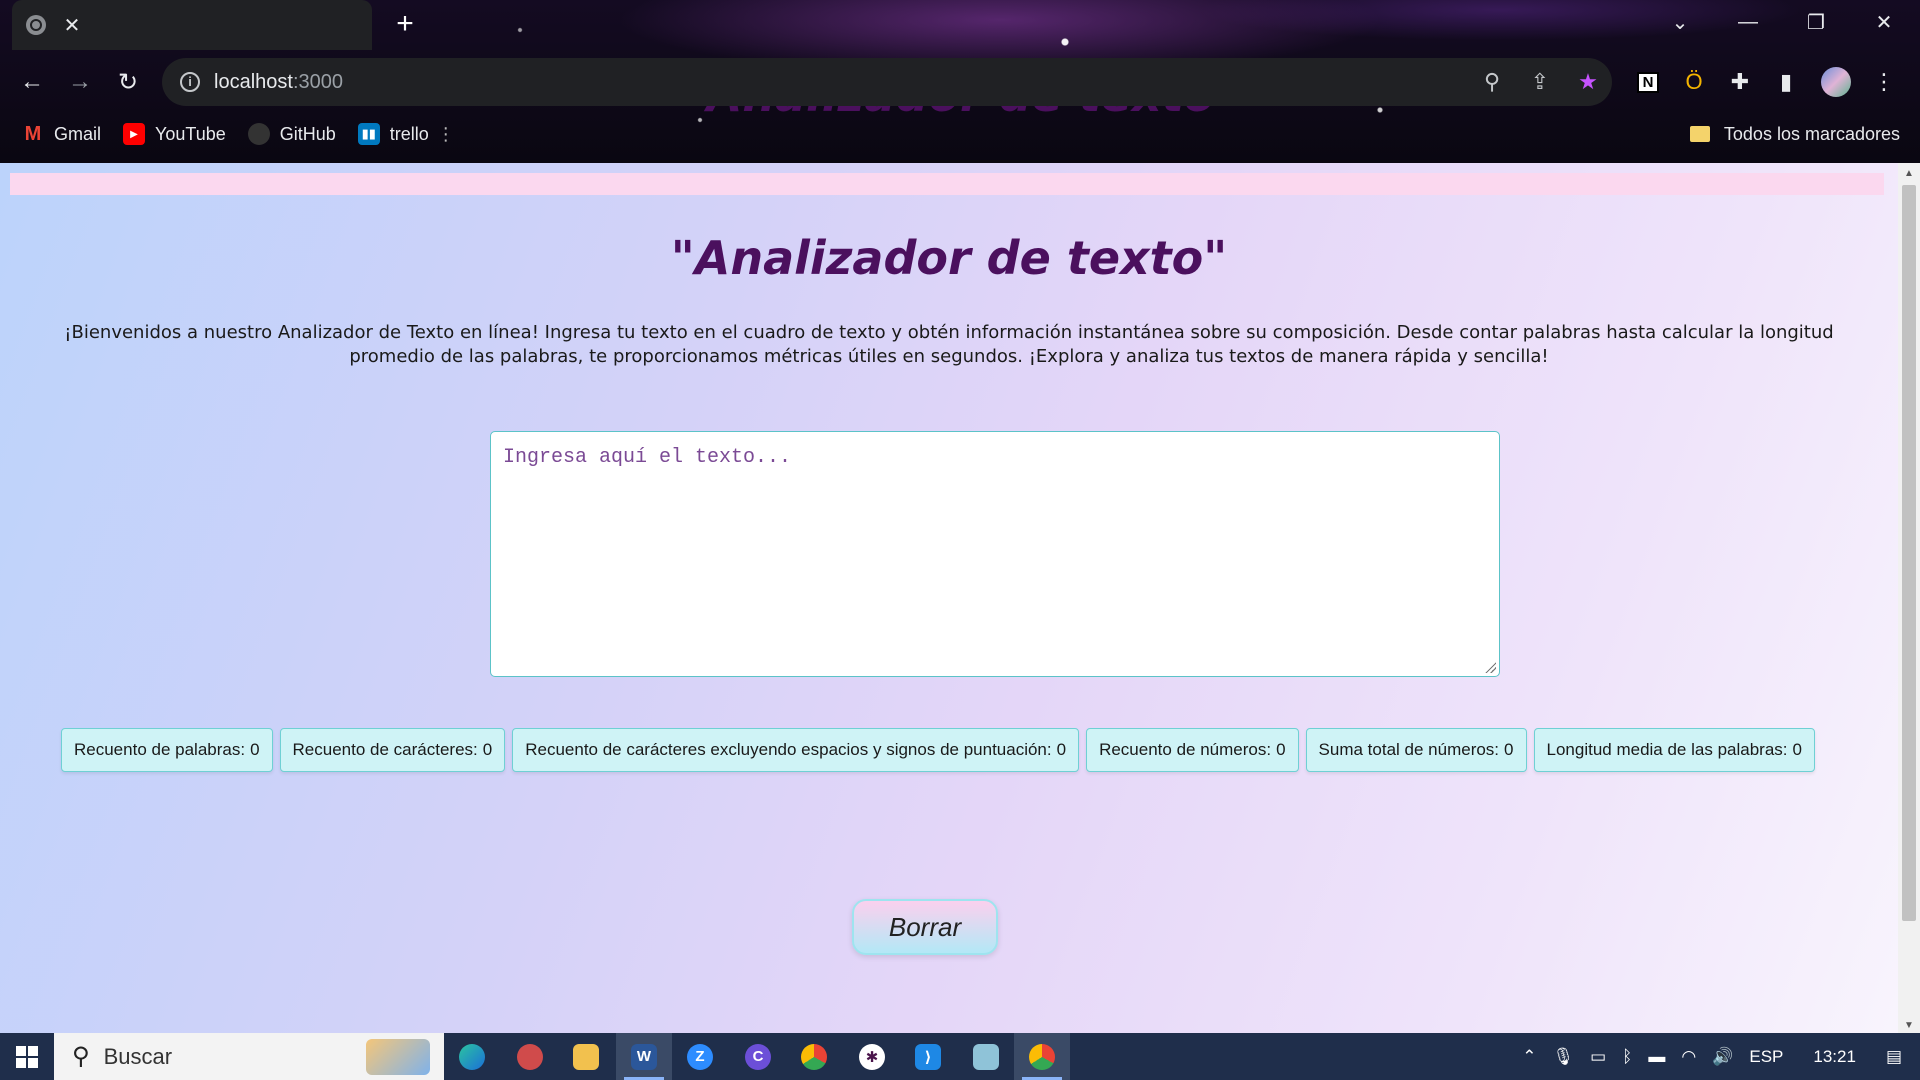 The image size is (1920, 1080). I want to click on app-icon, so click(530, 1056).